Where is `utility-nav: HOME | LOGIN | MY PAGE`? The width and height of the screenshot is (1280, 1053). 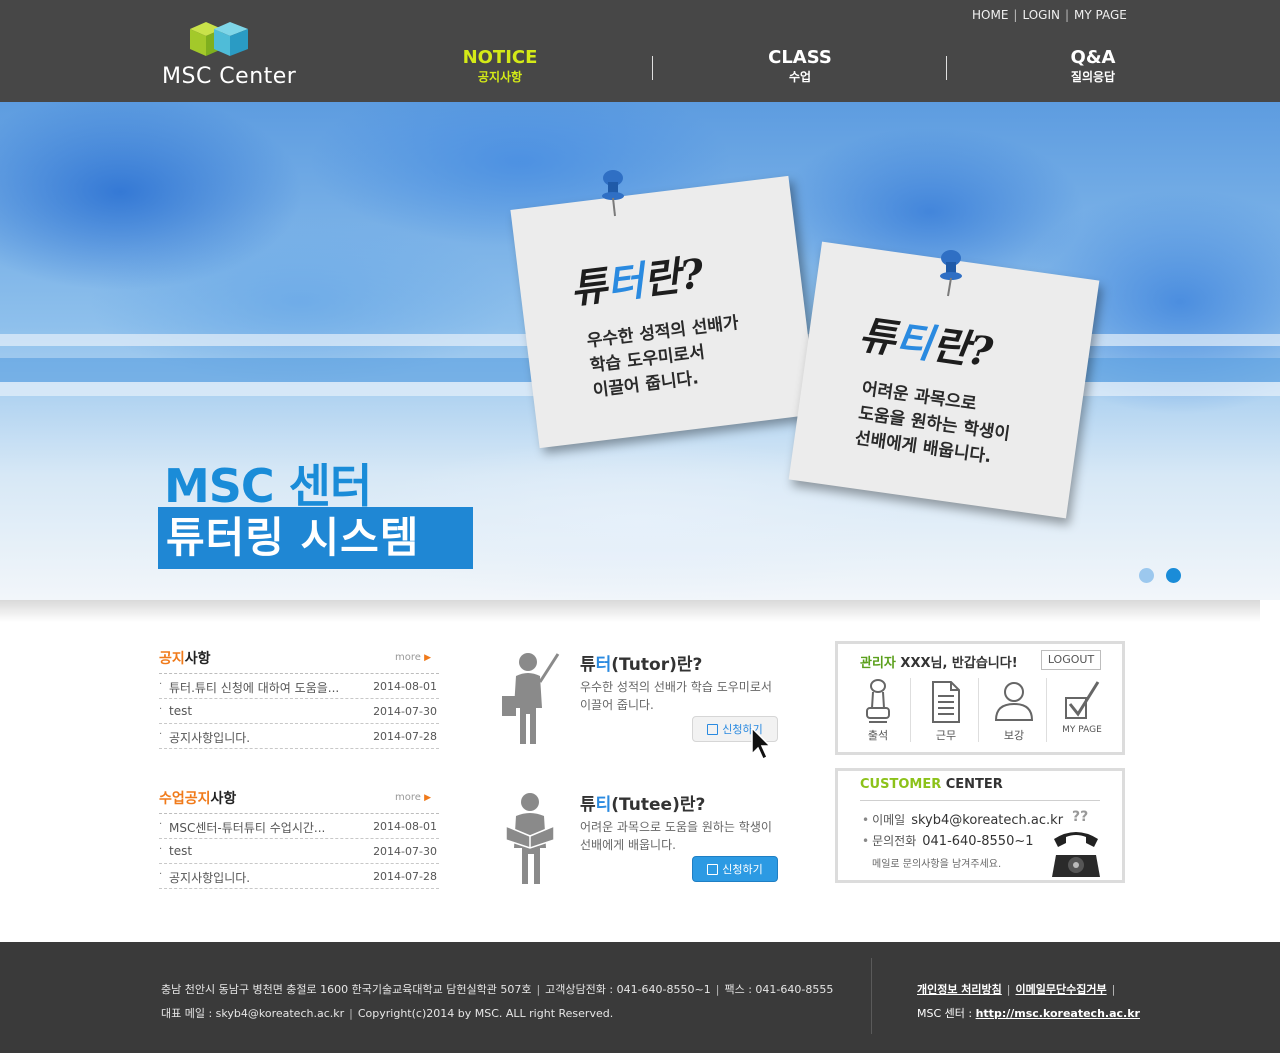 utility-nav: HOME | LOGIN | MY PAGE is located at coordinates (1049, 15).